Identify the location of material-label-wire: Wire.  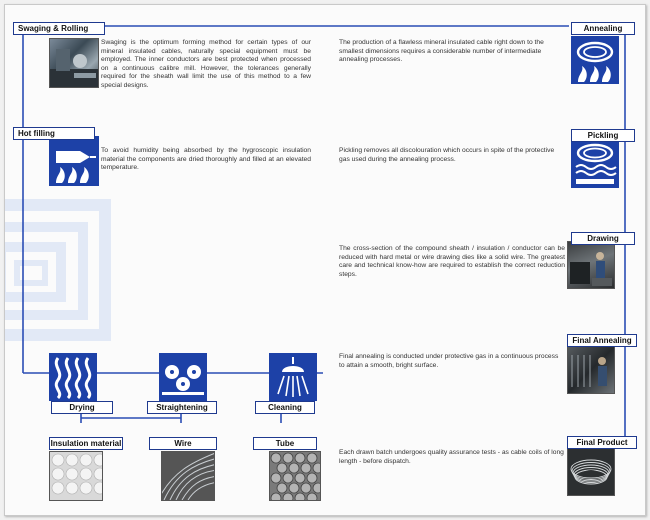
(183, 443).